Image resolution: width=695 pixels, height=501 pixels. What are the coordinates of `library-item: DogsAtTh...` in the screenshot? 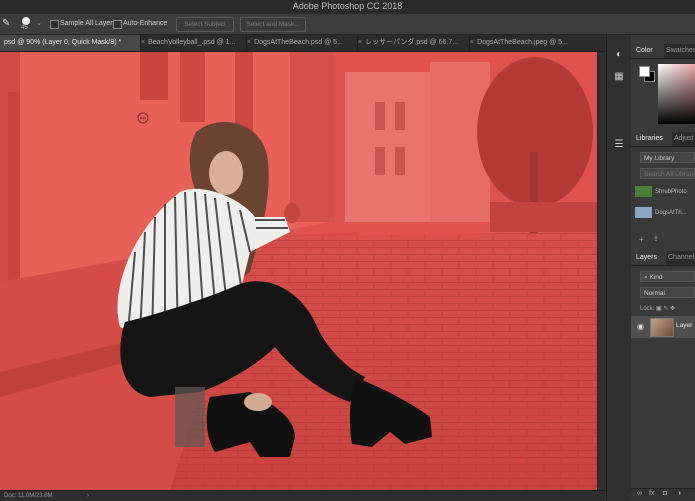 It's located at (665, 213).